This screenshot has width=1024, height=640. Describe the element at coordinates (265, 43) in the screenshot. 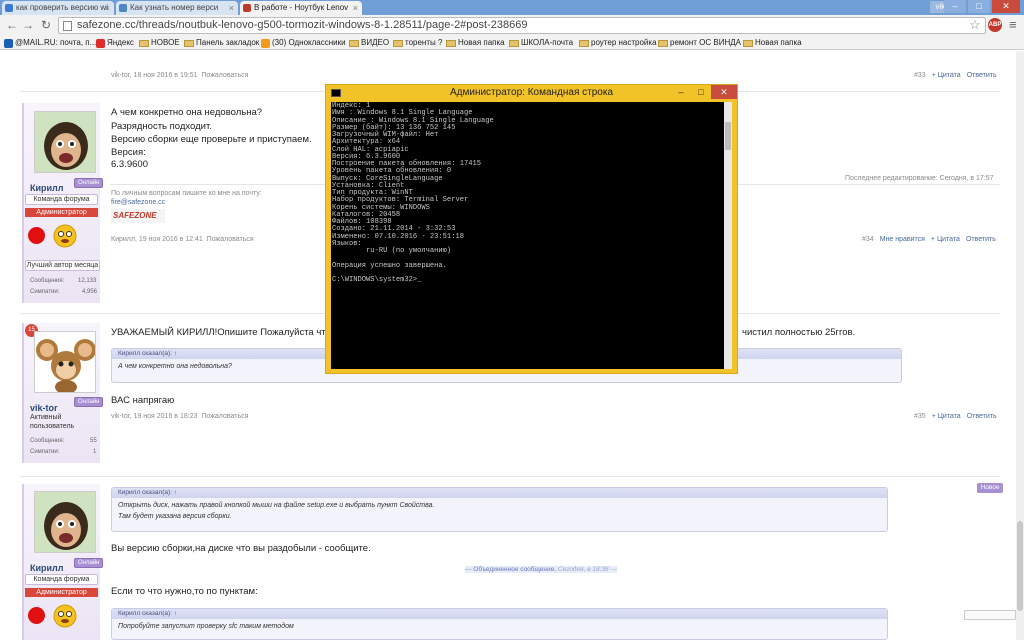

I see `odnoklassniki-icon` at that location.